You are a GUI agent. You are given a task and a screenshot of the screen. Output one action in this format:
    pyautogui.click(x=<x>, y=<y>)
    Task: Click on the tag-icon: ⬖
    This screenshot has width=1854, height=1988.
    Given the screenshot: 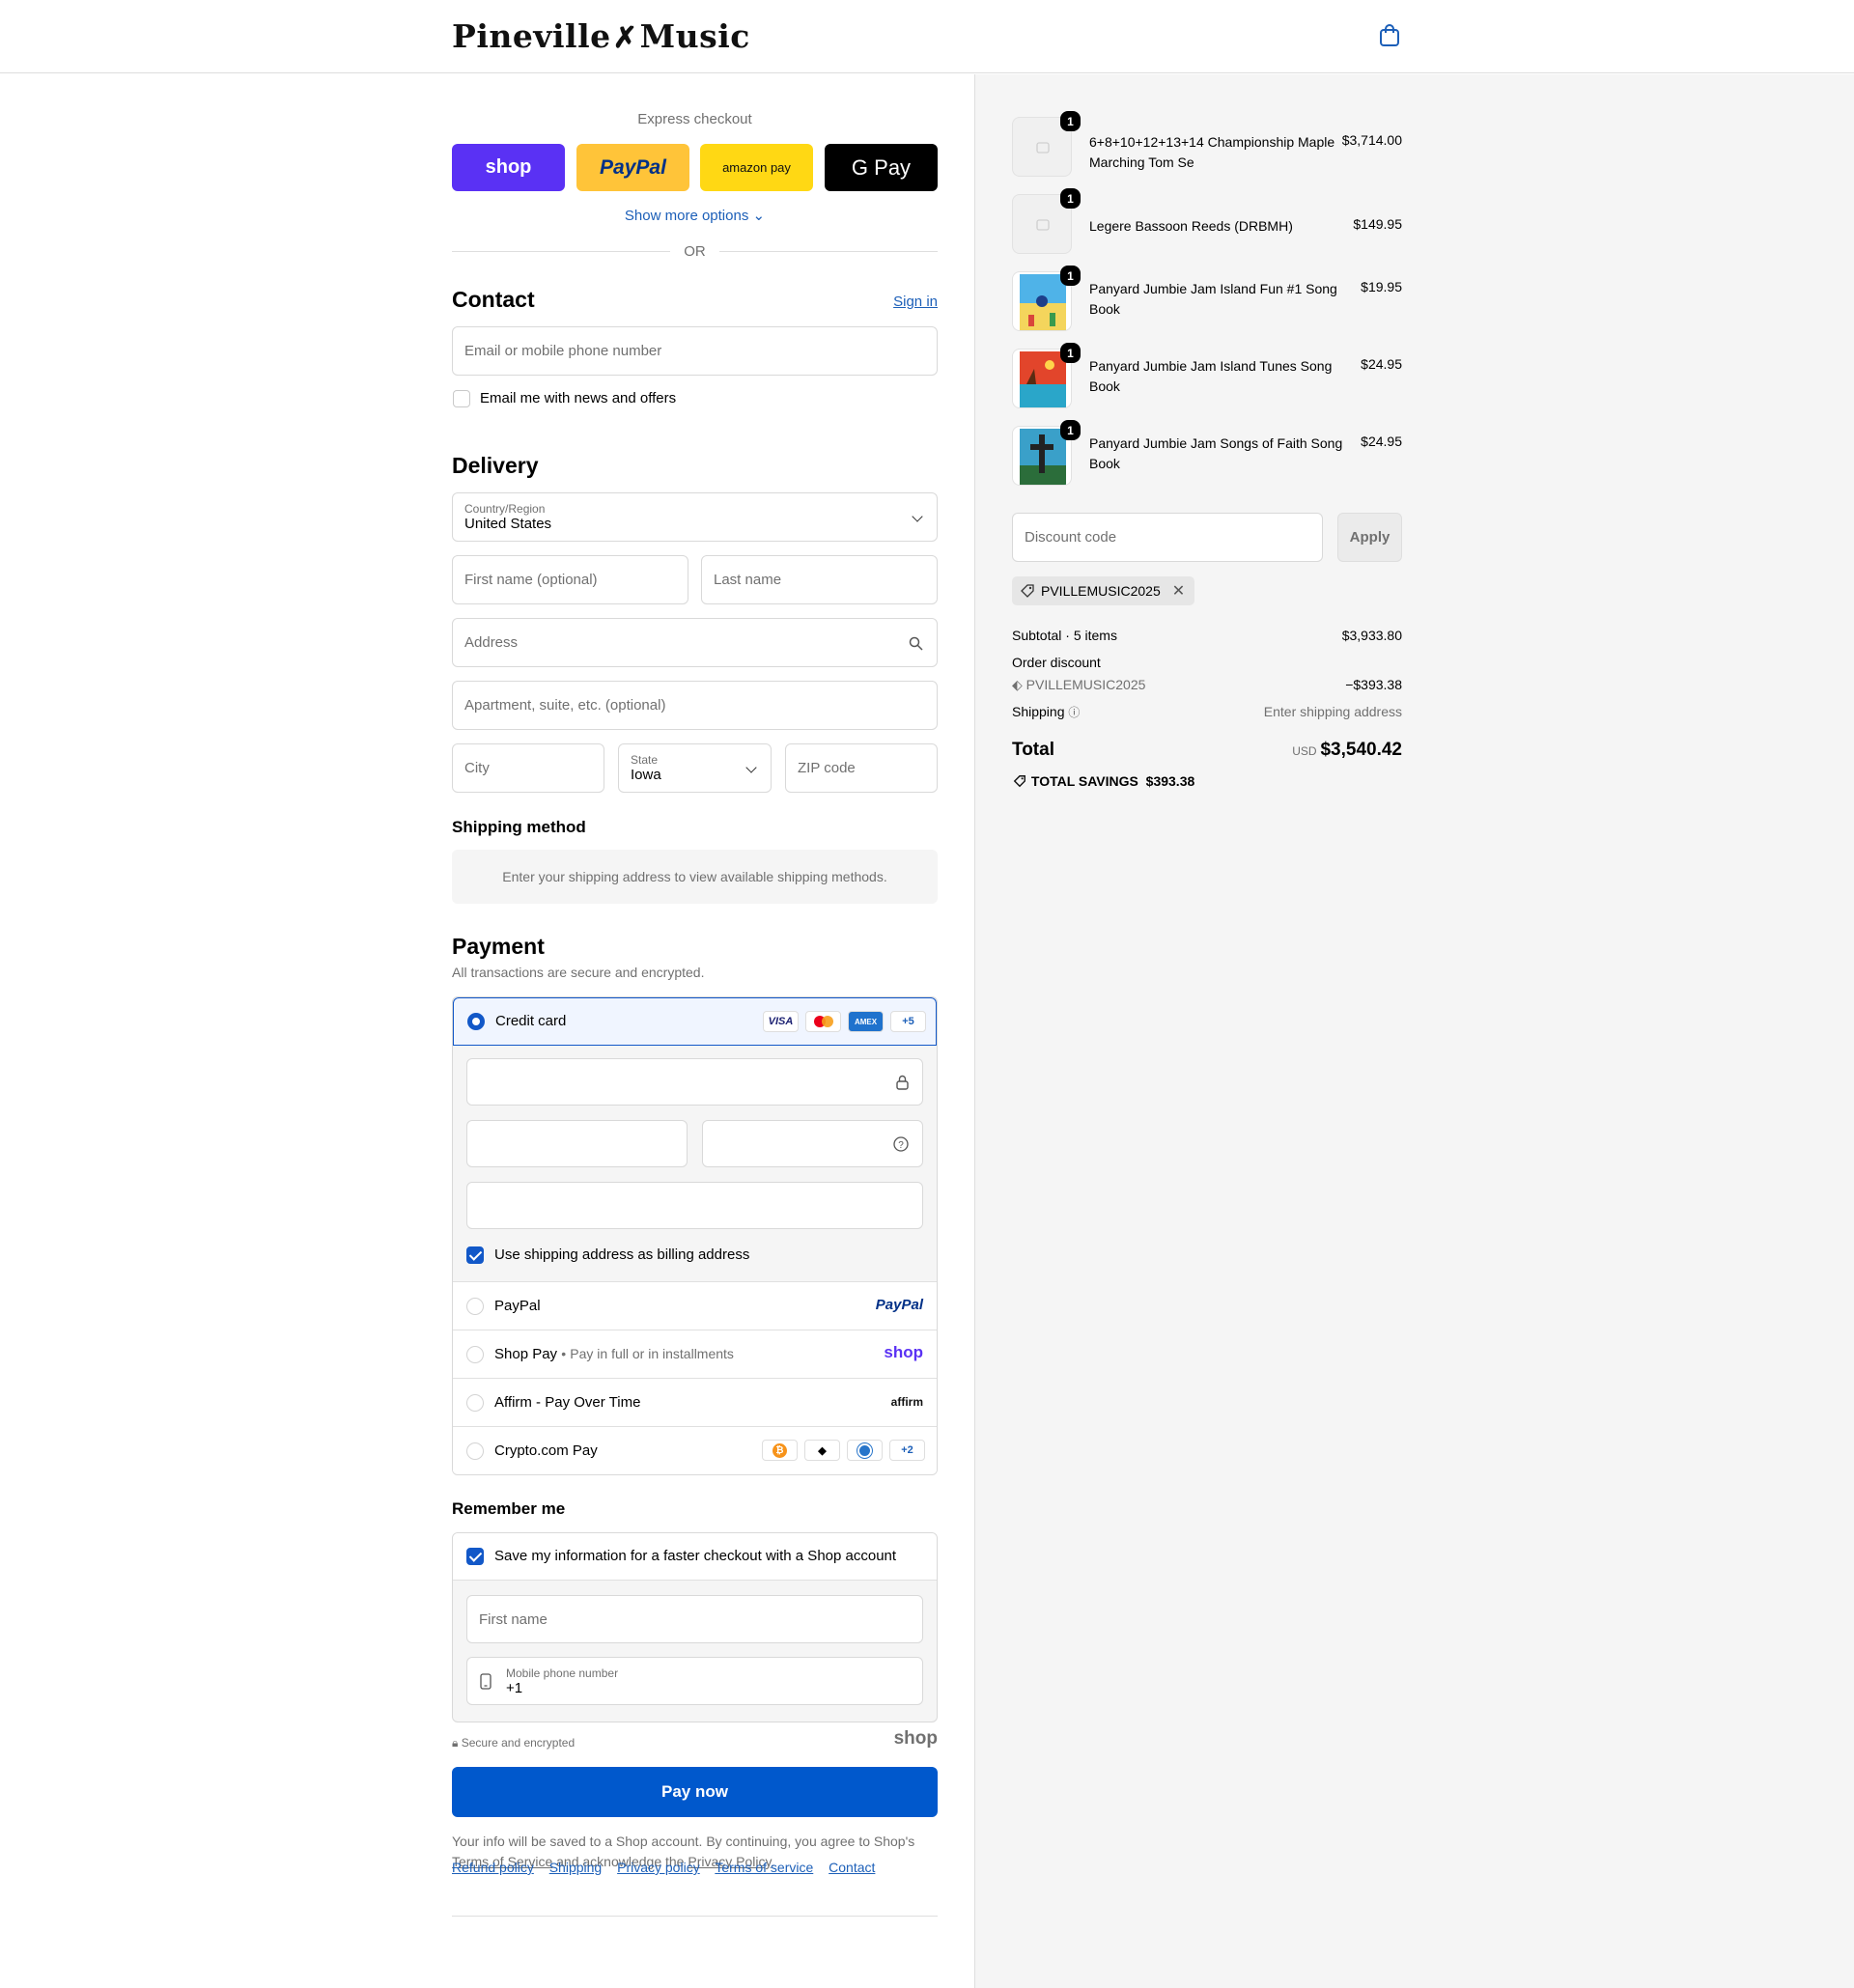 What is the action you would take?
    pyautogui.click(x=1017, y=685)
    